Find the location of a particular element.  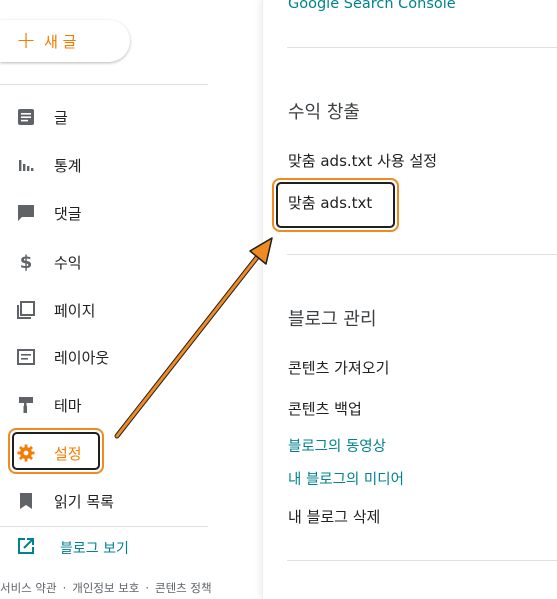

sidebar-item-label: 테마 is located at coordinates (68, 405).